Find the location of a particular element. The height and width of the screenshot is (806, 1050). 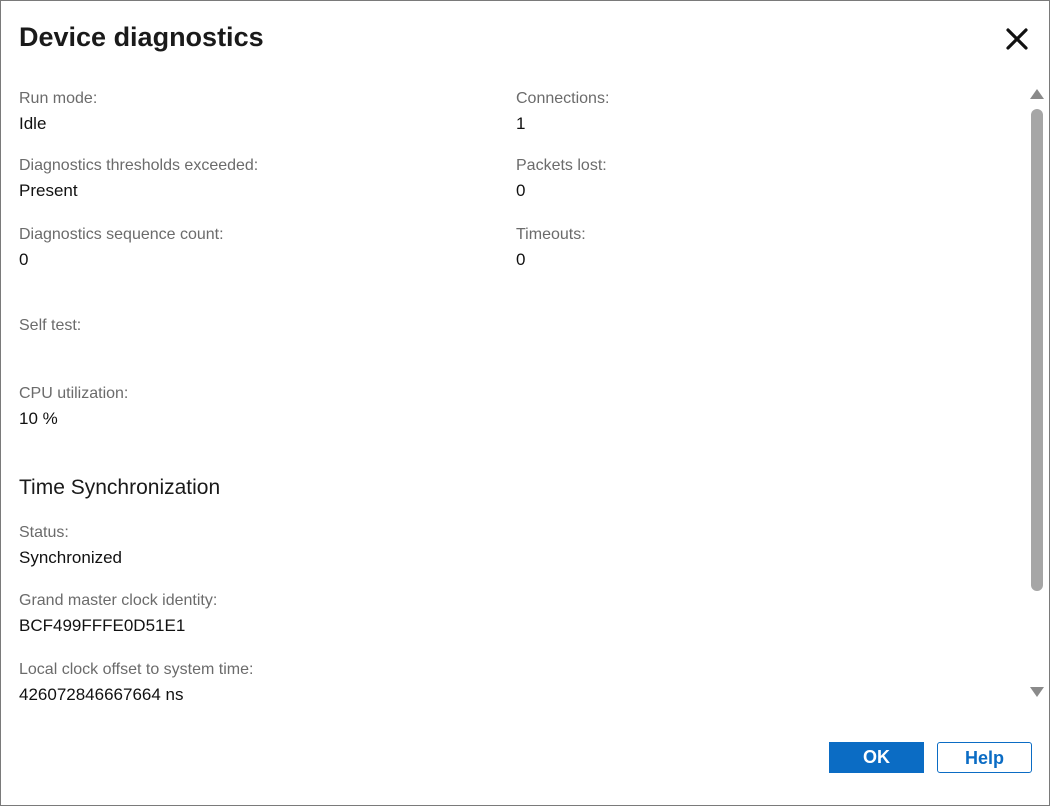

field-value: Idle is located at coordinates (33, 123).